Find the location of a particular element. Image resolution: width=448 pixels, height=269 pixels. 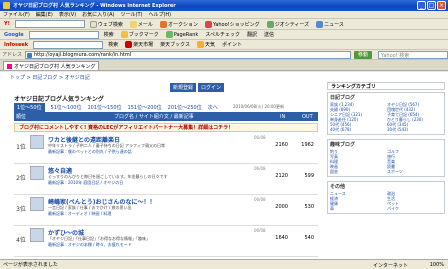

address-input: http://oyaji.blogmura.com/rank/in.html is located at coordinates (188, 54).